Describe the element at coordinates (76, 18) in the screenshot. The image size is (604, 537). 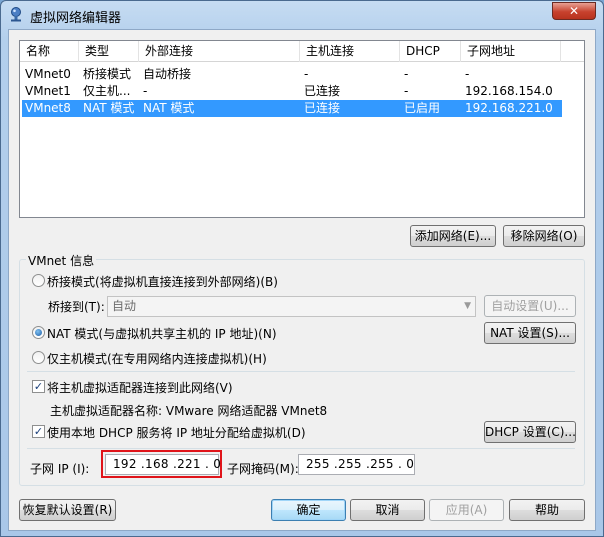
I see `window-title: 虚拟网络编辑器` at that location.